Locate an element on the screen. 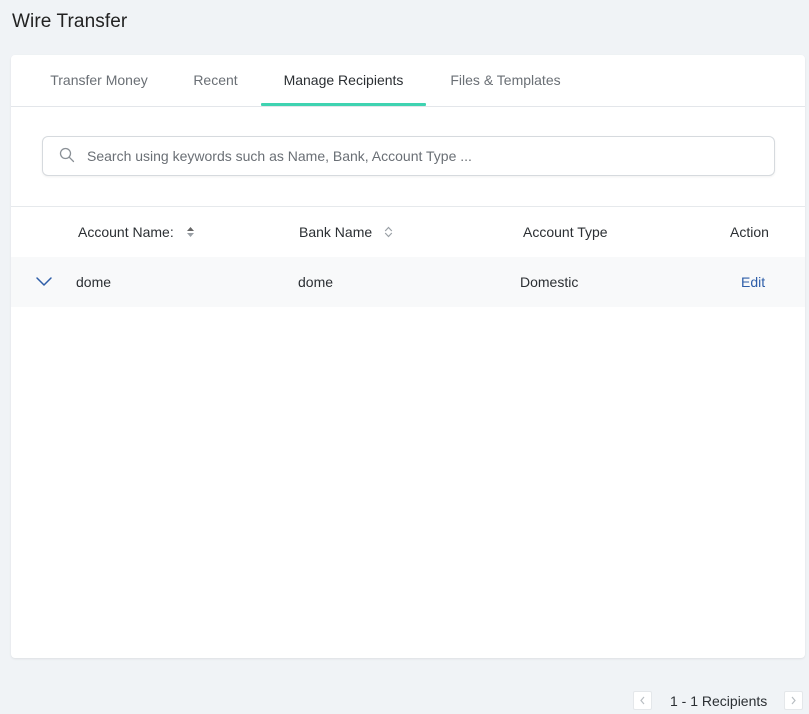 Image resolution: width=809 pixels, height=714 pixels. chevron-right-icon is located at coordinates (793, 700).